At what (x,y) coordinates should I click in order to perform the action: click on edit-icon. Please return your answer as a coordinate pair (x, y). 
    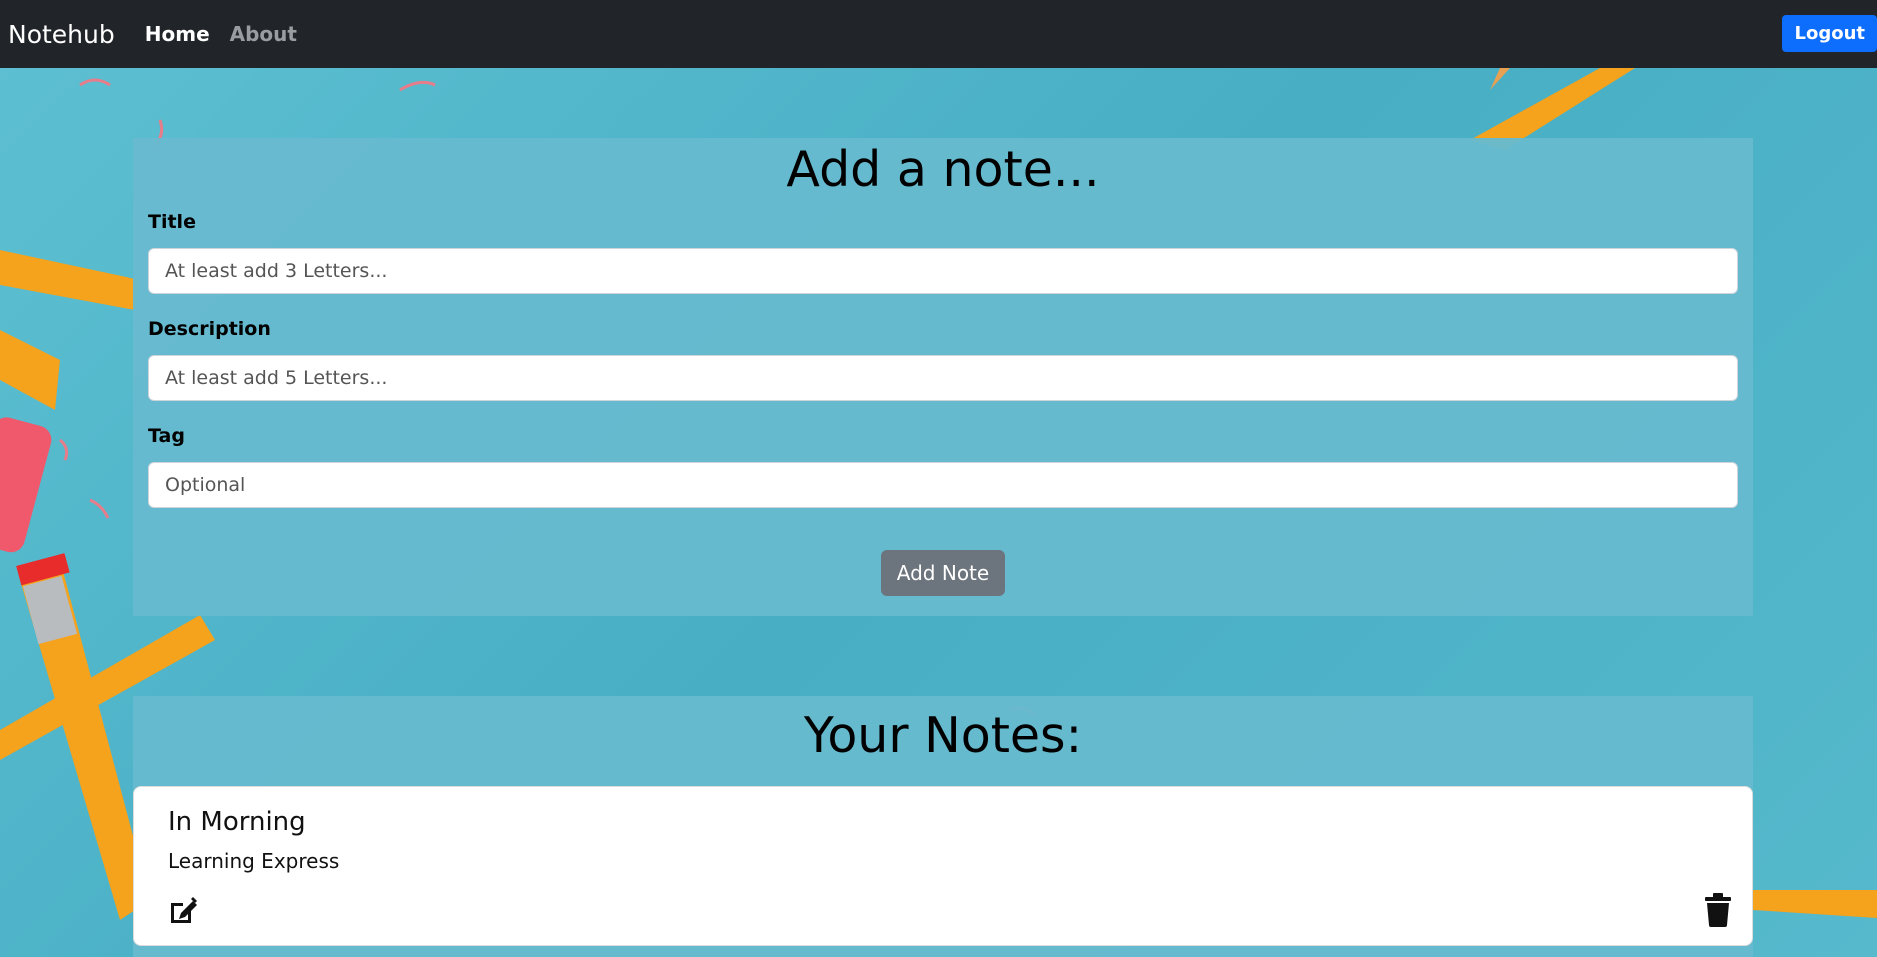
    Looking at the image, I should click on (184, 912).